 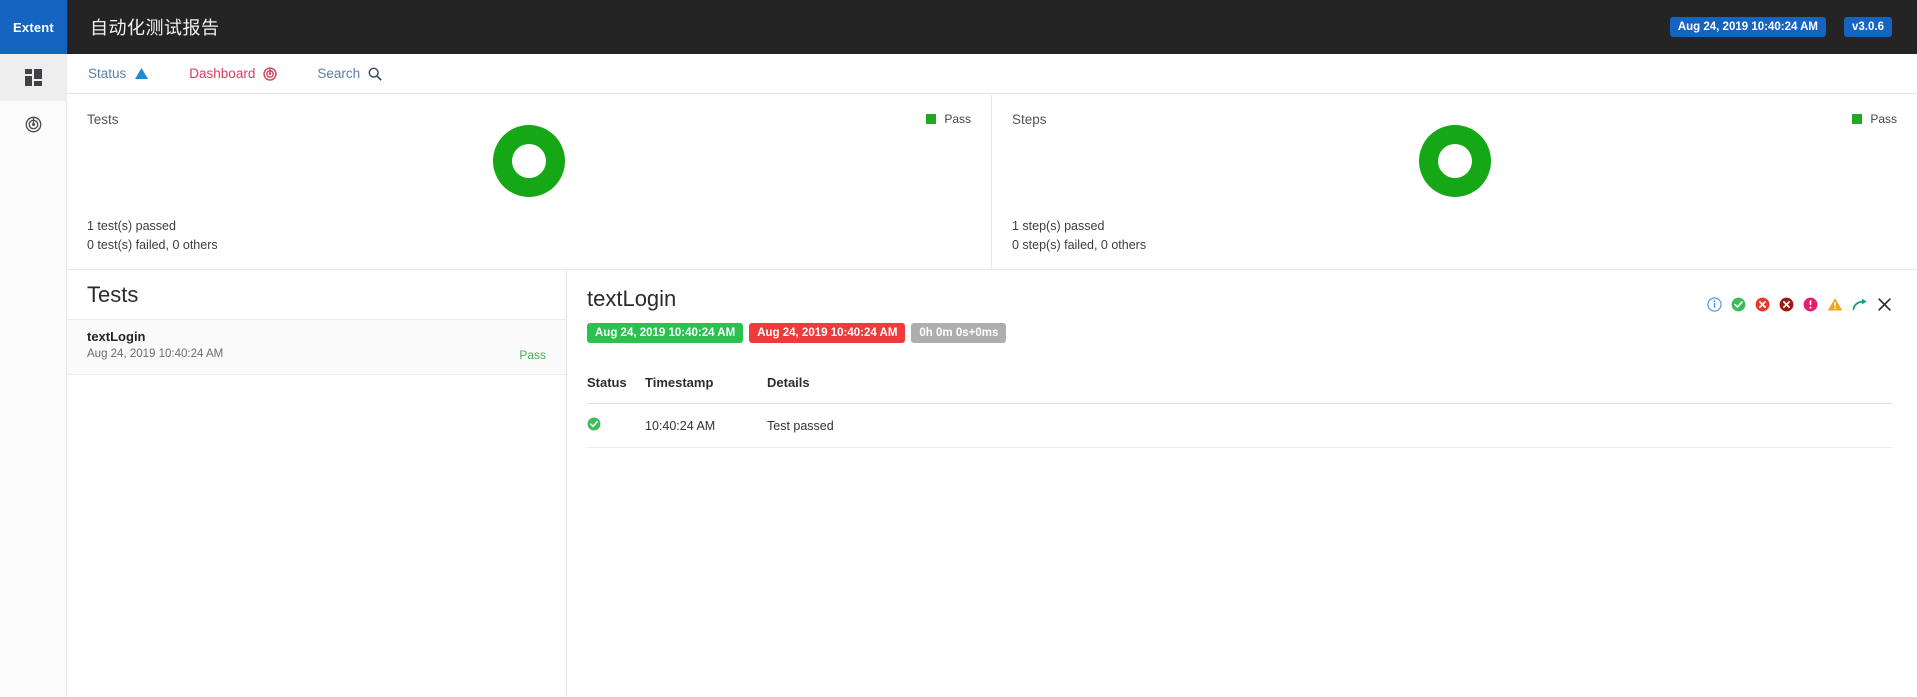 I want to click on table-row: 10:40:24 AM Test passed, so click(x=1239, y=425).